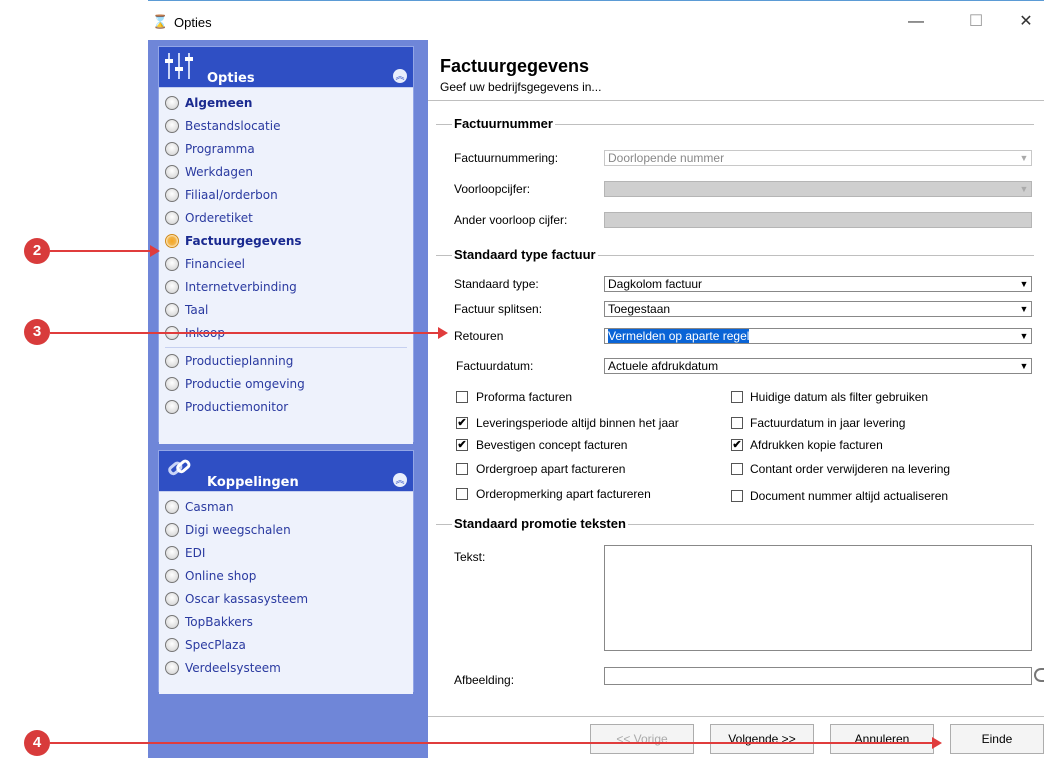 Image resolution: width=1044 pixels, height=758 pixels. What do you see at coordinates (37, 332) in the screenshot?
I see `annotation-marker-3: 3` at bounding box center [37, 332].